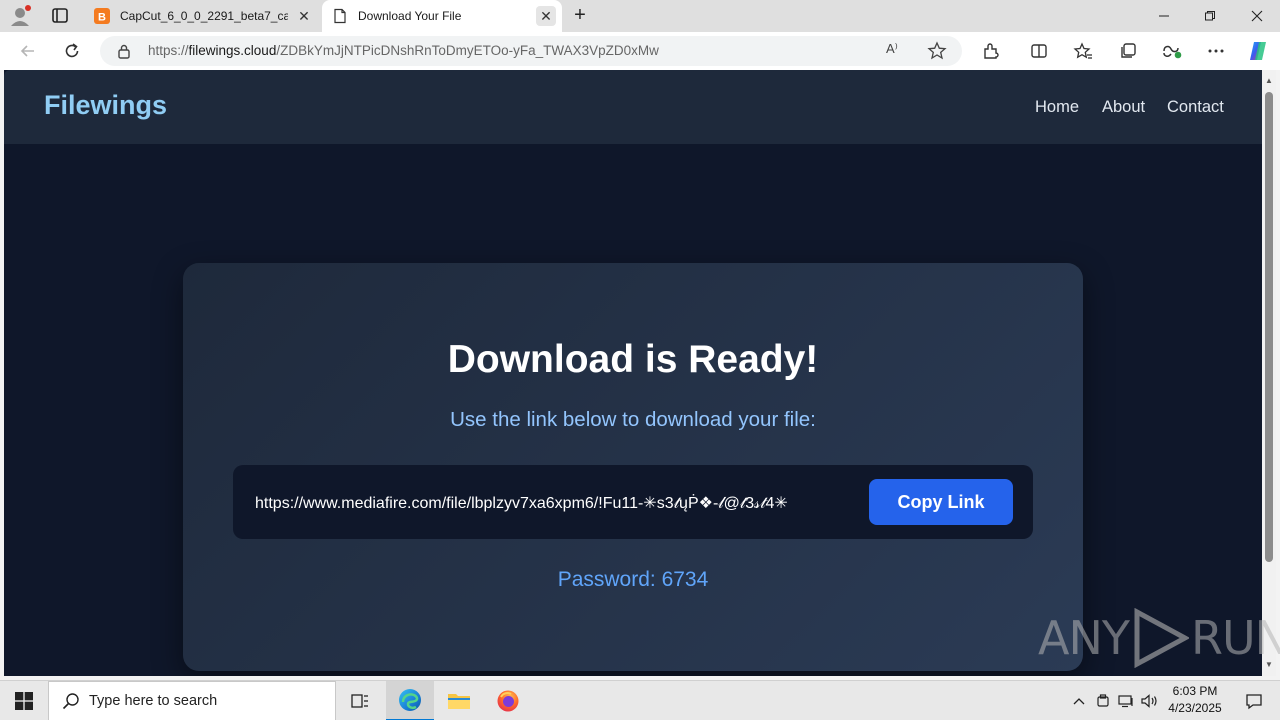  What do you see at coordinates (633, 579) in the screenshot?
I see `password-text: Password: 6734` at bounding box center [633, 579].